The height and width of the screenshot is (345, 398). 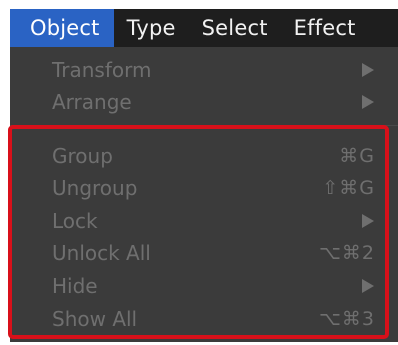 What do you see at coordinates (347, 253) in the screenshot?
I see `keyboard-shortcut: ⌥⌘2` at bounding box center [347, 253].